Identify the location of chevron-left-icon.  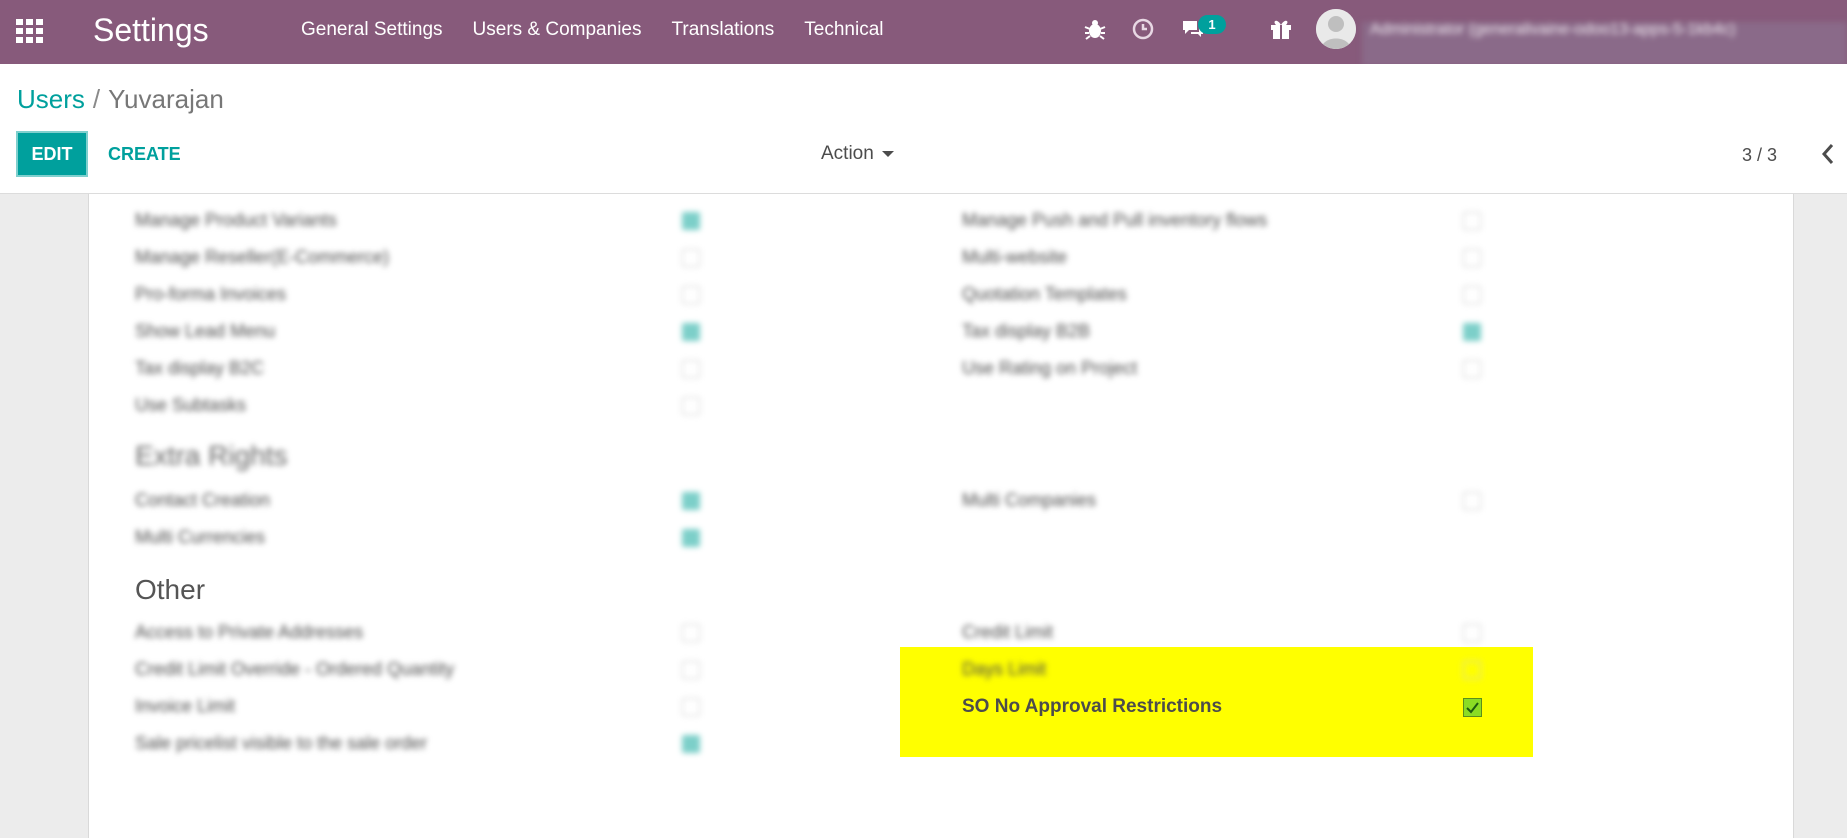
(1828, 154).